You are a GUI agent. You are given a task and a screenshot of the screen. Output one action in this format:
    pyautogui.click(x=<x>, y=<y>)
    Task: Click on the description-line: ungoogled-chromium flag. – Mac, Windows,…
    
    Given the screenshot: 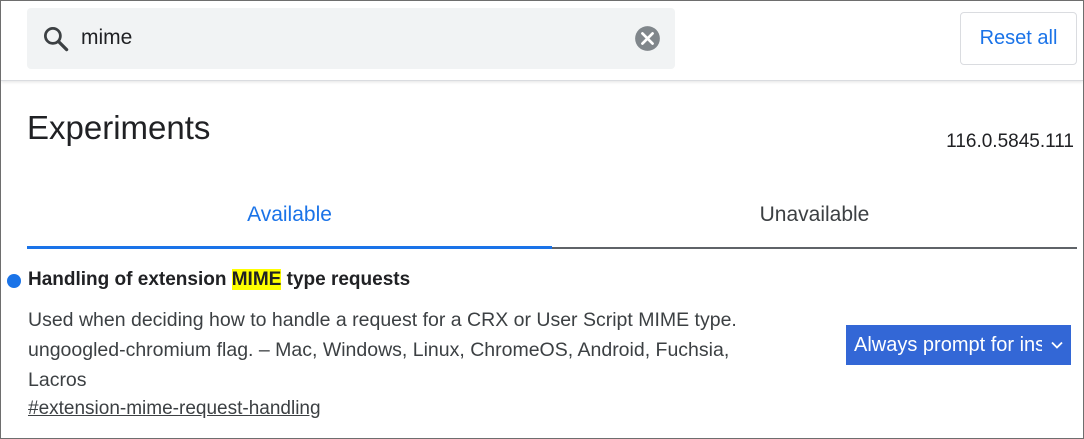 What is the action you would take?
    pyautogui.click(x=379, y=350)
    